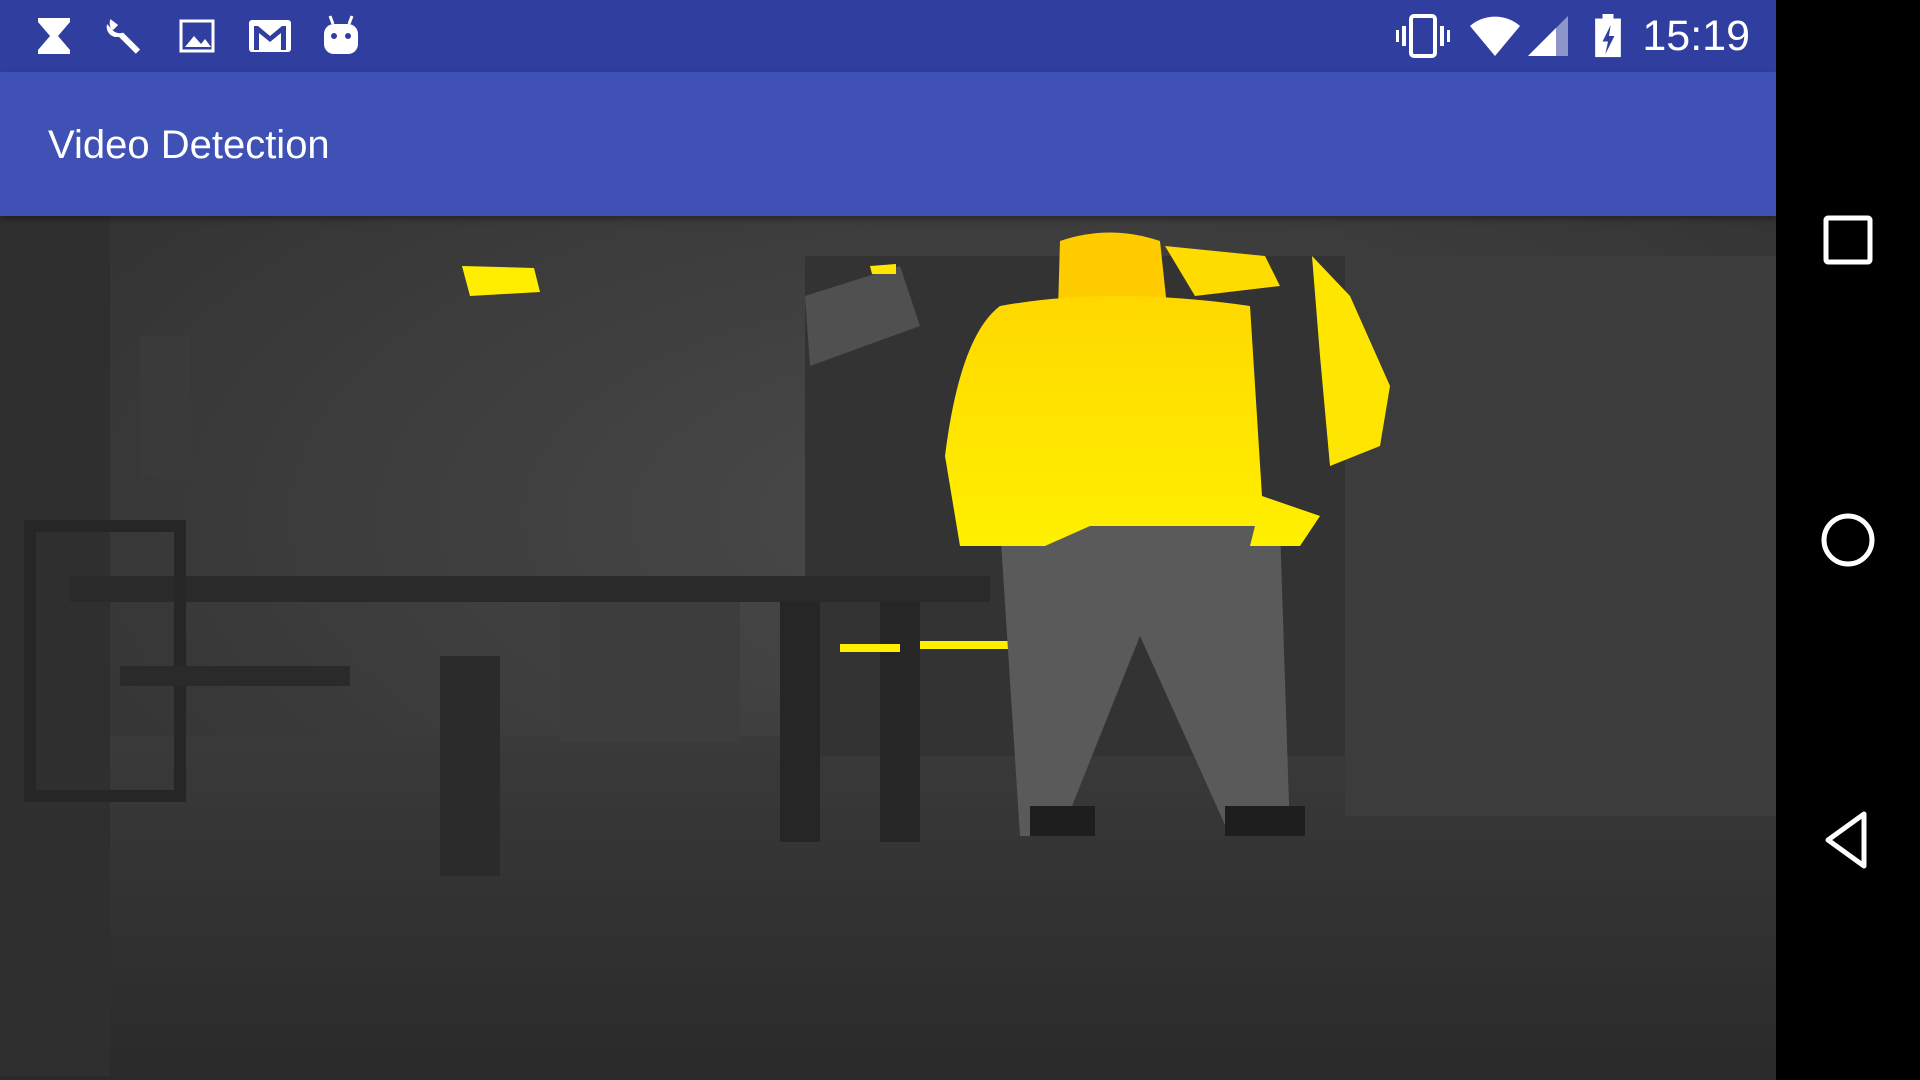 This screenshot has height=1080, width=1920. What do you see at coordinates (888, 36) in the screenshot?
I see `status-bar: 15:19` at bounding box center [888, 36].